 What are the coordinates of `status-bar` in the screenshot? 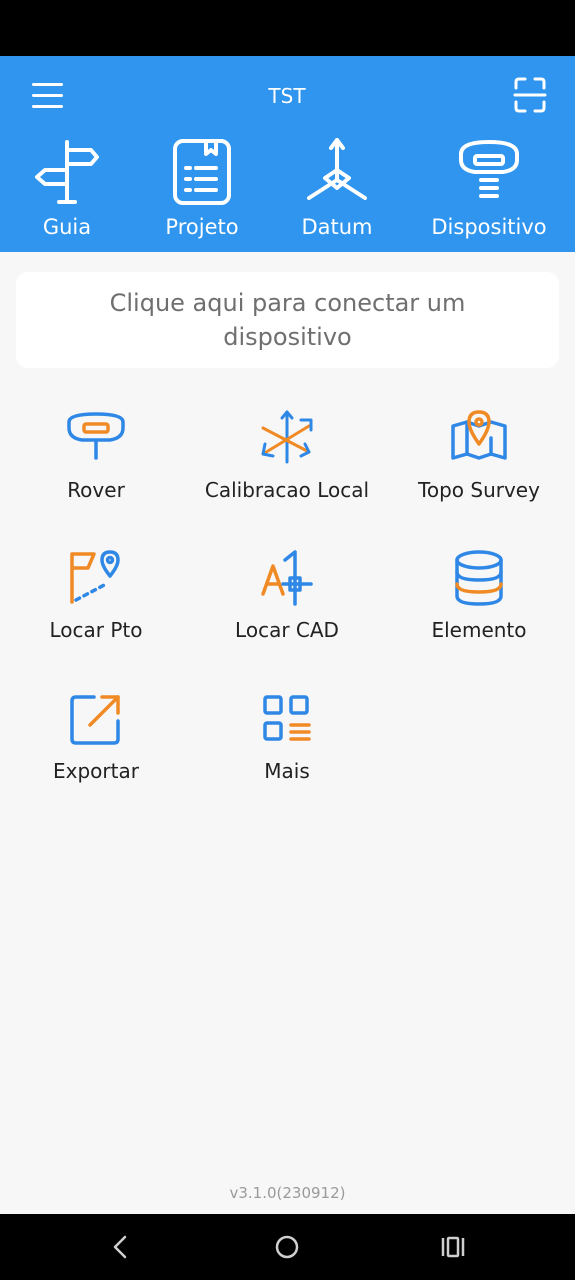 It's located at (287, 28).